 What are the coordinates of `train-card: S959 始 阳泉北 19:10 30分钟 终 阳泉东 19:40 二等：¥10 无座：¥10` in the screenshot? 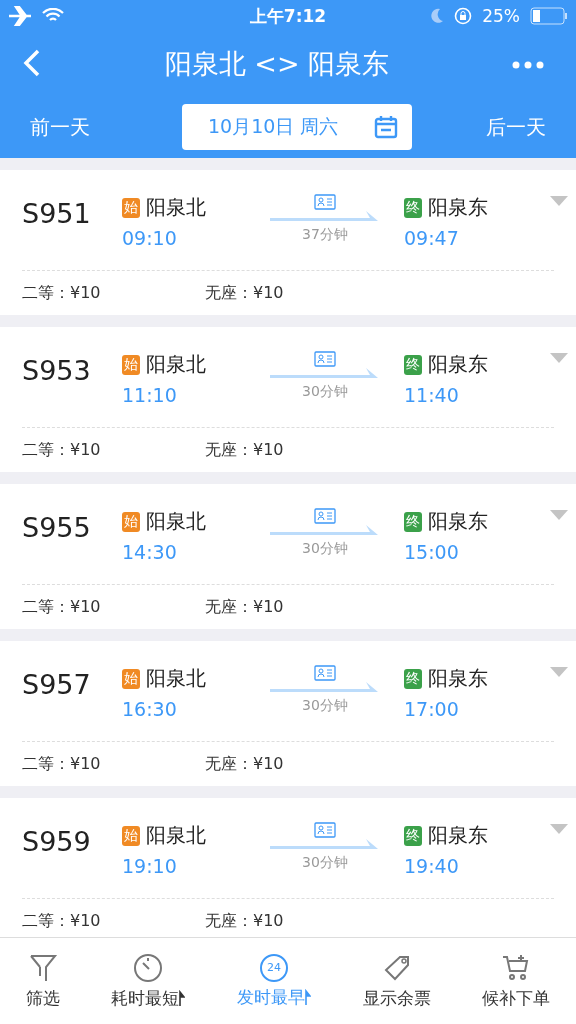 It's located at (288, 867).